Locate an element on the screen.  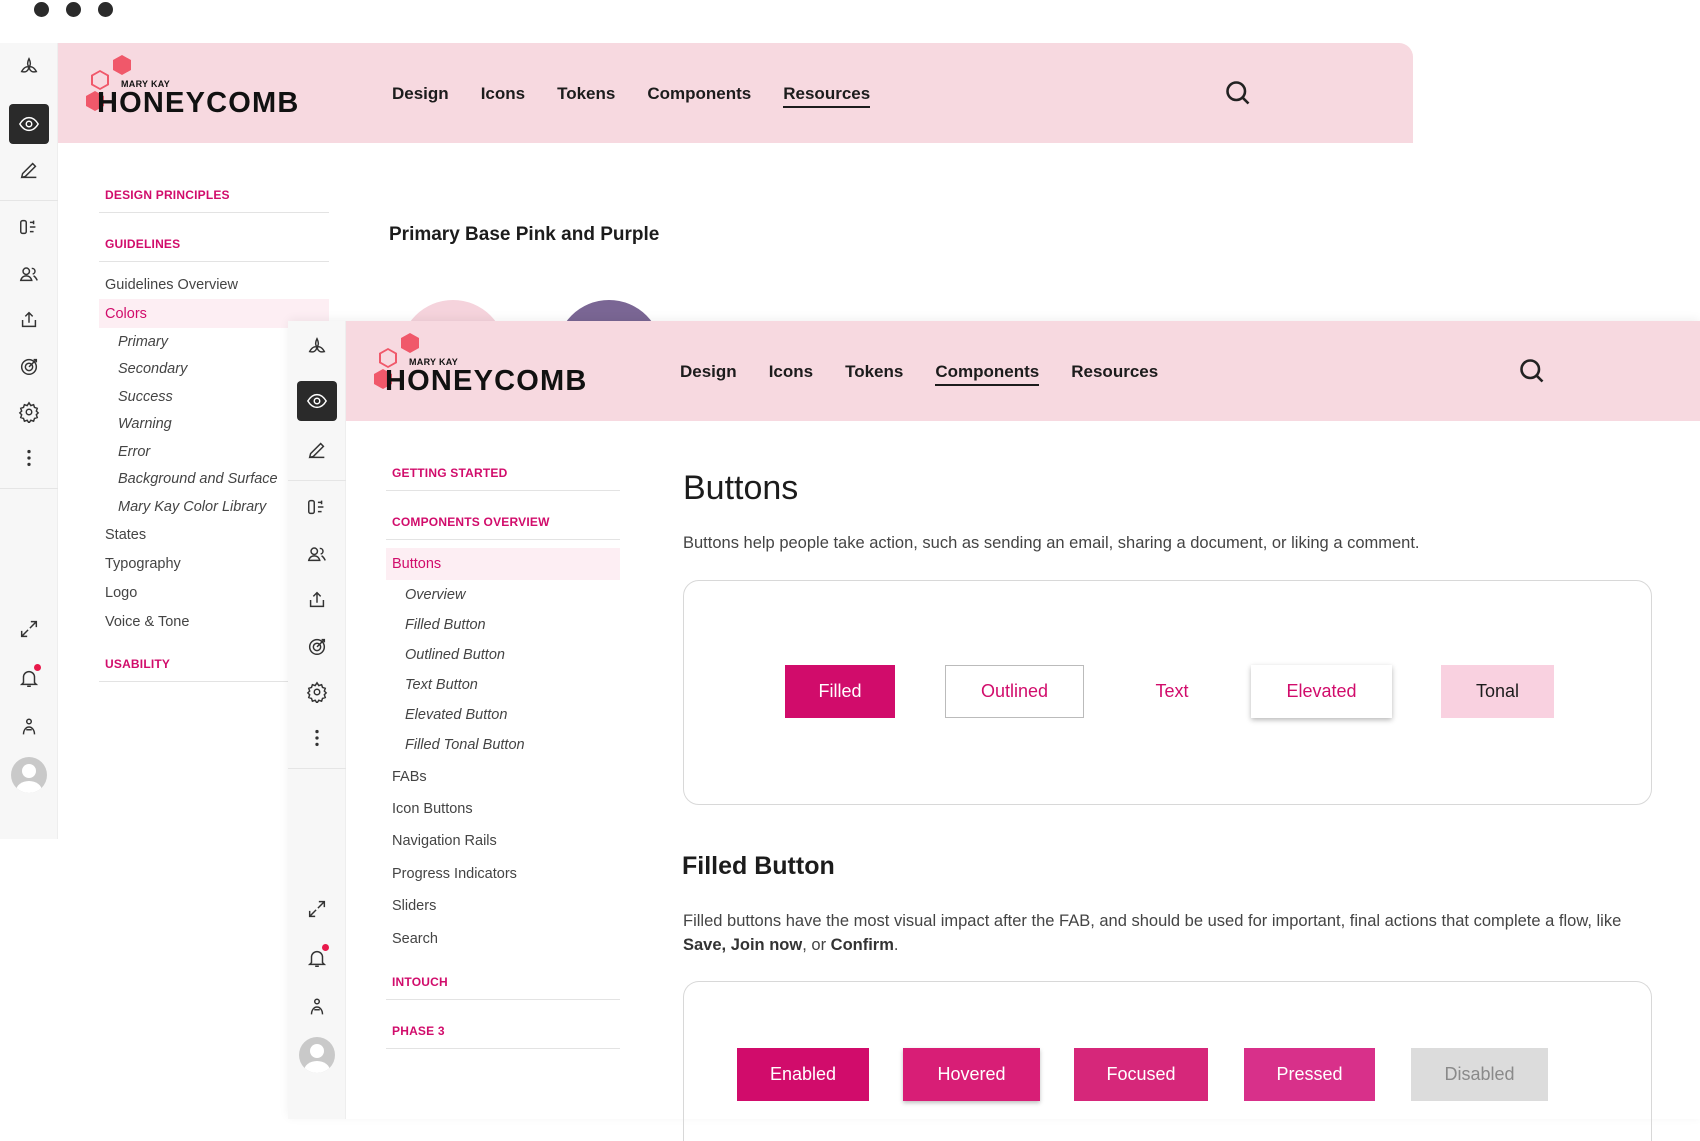
sidebar-subitem-tonal-button: Filled Tonal Button is located at coordinates (503, 745).